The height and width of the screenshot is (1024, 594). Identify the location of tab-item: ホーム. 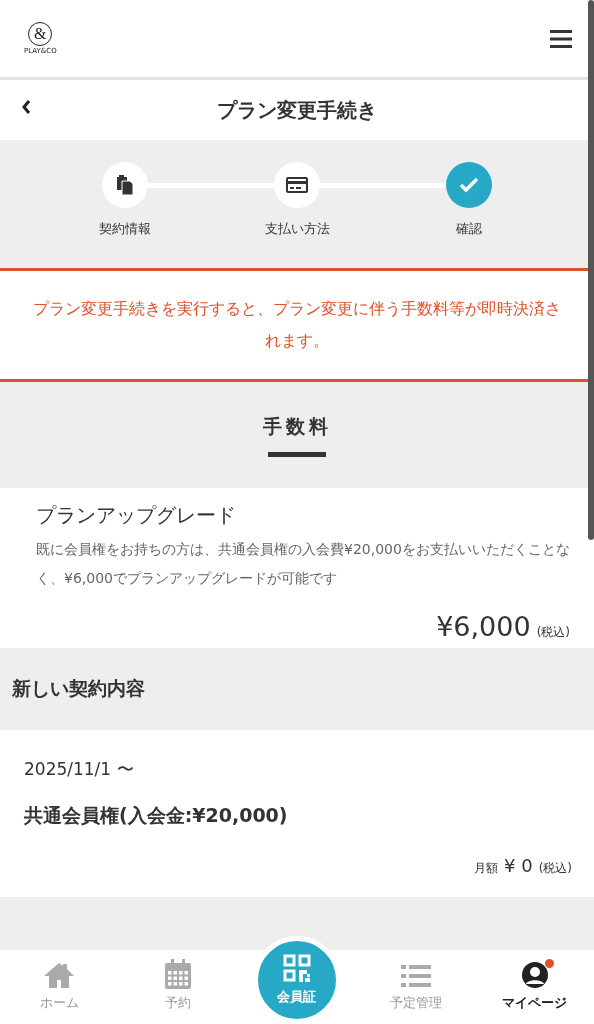
(59, 992).